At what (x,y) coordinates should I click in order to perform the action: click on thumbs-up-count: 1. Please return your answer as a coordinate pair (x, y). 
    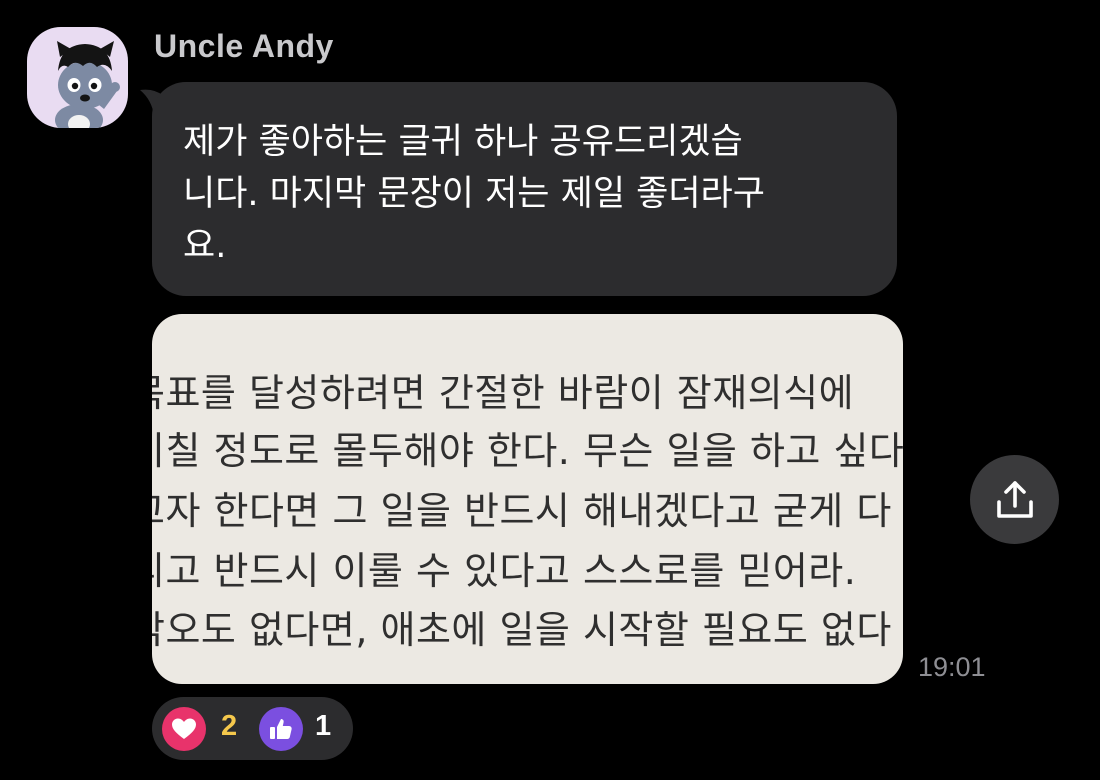
    Looking at the image, I should click on (323, 726).